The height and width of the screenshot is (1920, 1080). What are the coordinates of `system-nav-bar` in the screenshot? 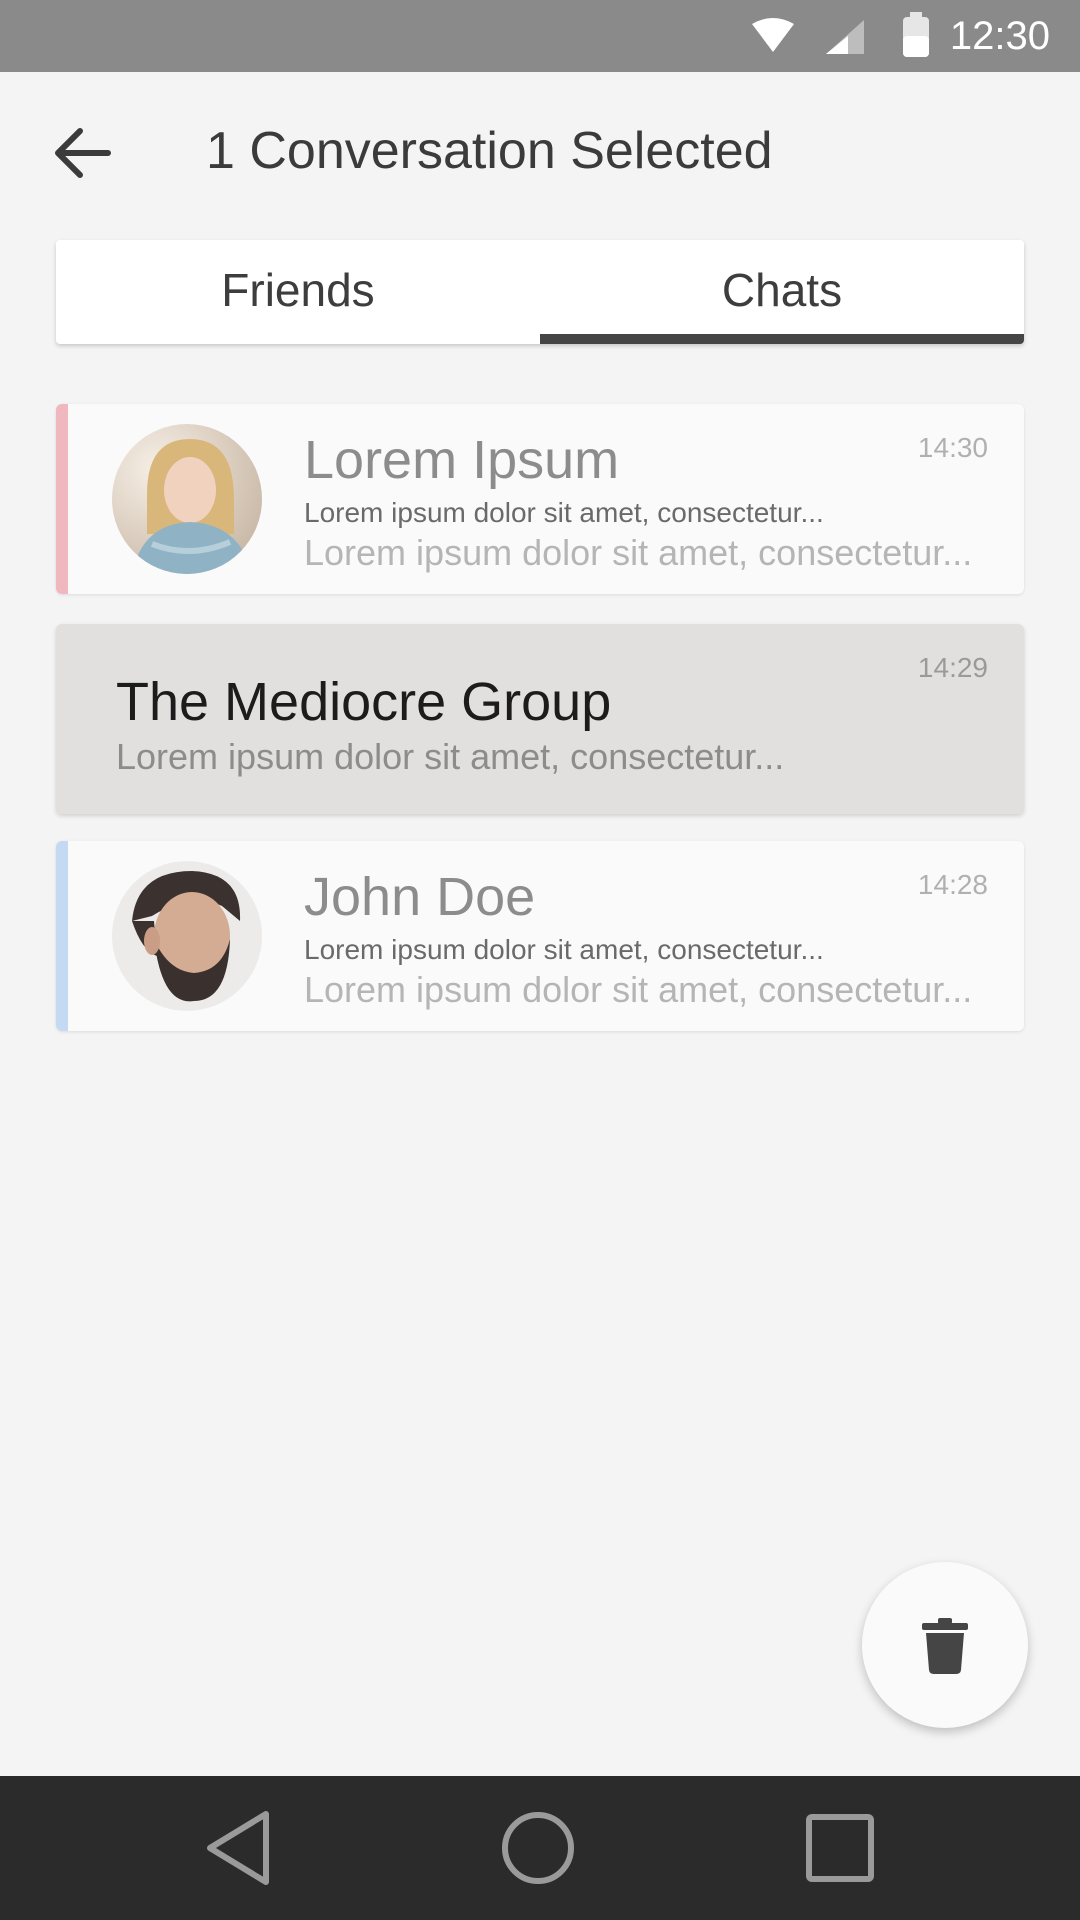 It's located at (540, 1848).